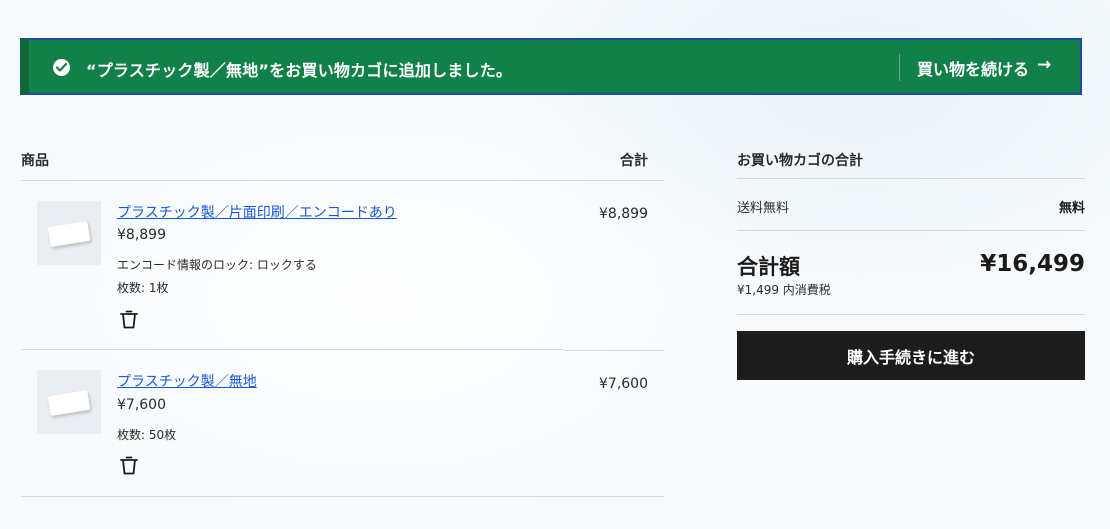 The width and height of the screenshot is (1110, 529). What do you see at coordinates (899, 67) in the screenshot?
I see `notice-divider` at bounding box center [899, 67].